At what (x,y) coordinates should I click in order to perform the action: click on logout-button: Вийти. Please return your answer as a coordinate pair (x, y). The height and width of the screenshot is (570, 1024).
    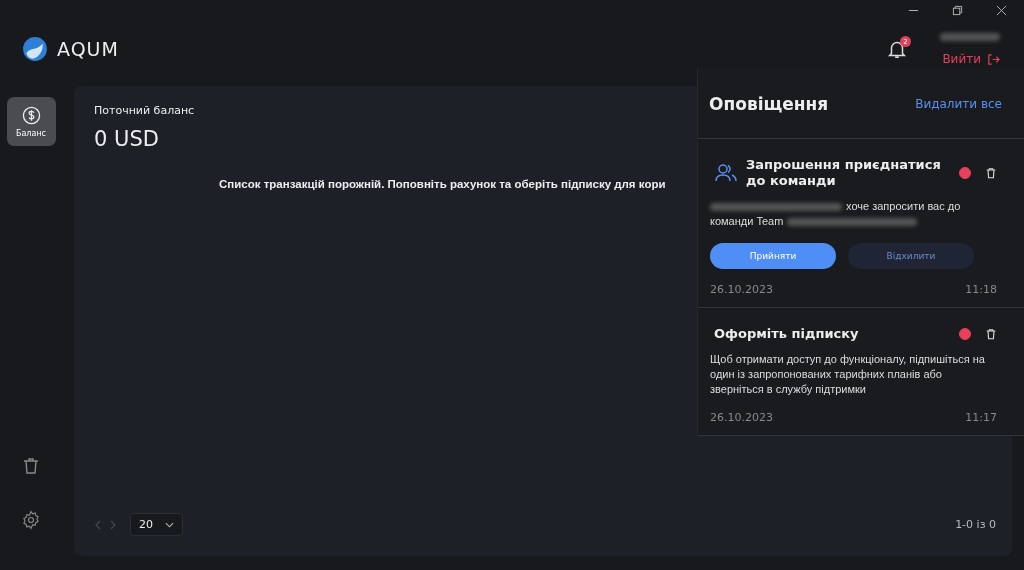
    Looking at the image, I should click on (971, 59).